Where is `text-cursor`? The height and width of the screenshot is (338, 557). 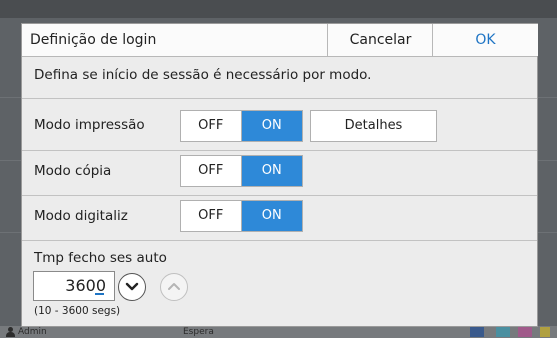
text-cursor is located at coordinates (99, 294).